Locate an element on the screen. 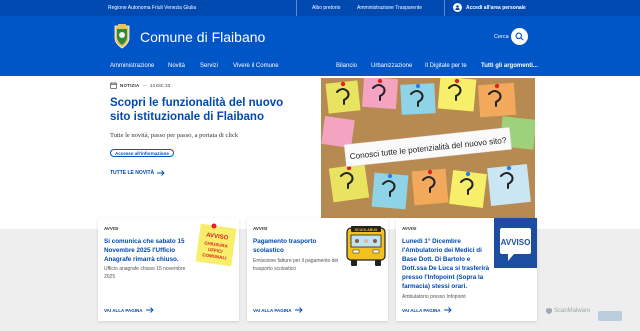  watermark: ScanMalware is located at coordinates (568, 311).